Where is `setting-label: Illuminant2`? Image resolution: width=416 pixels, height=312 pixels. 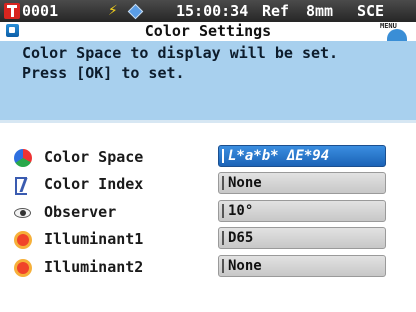
setting-label: Illuminant2 is located at coordinates (94, 267).